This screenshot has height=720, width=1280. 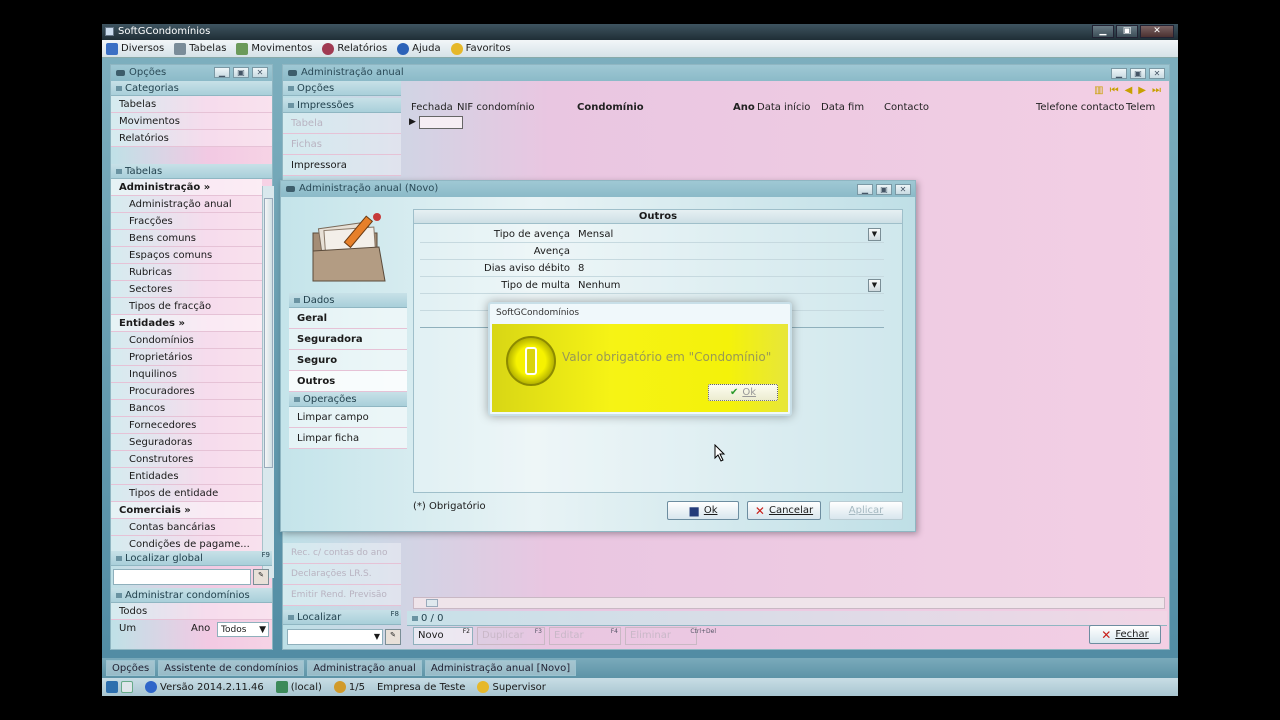 What do you see at coordinates (186, 391) in the screenshot?
I see `tables-item-12: Procuradores` at bounding box center [186, 391].